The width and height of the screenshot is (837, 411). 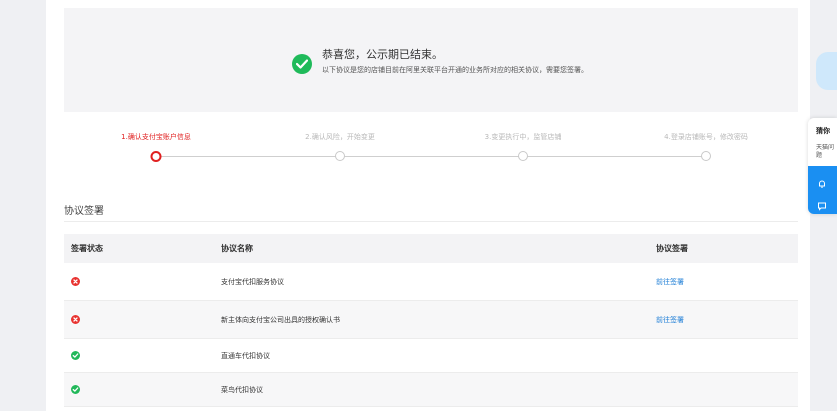 What do you see at coordinates (252, 282) in the screenshot?
I see `agreement-name: 支付宝代扣服务协议` at bounding box center [252, 282].